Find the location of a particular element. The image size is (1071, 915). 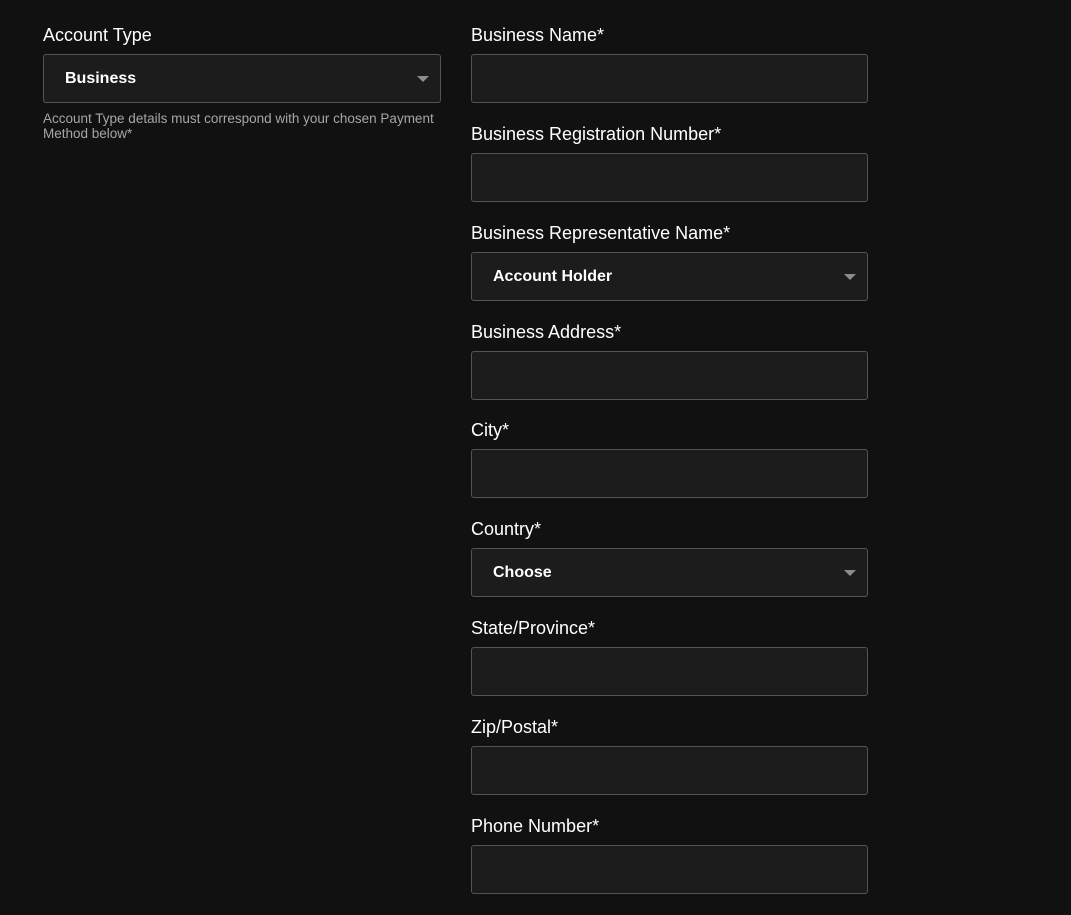

registration-number-input is located at coordinates (669, 177).